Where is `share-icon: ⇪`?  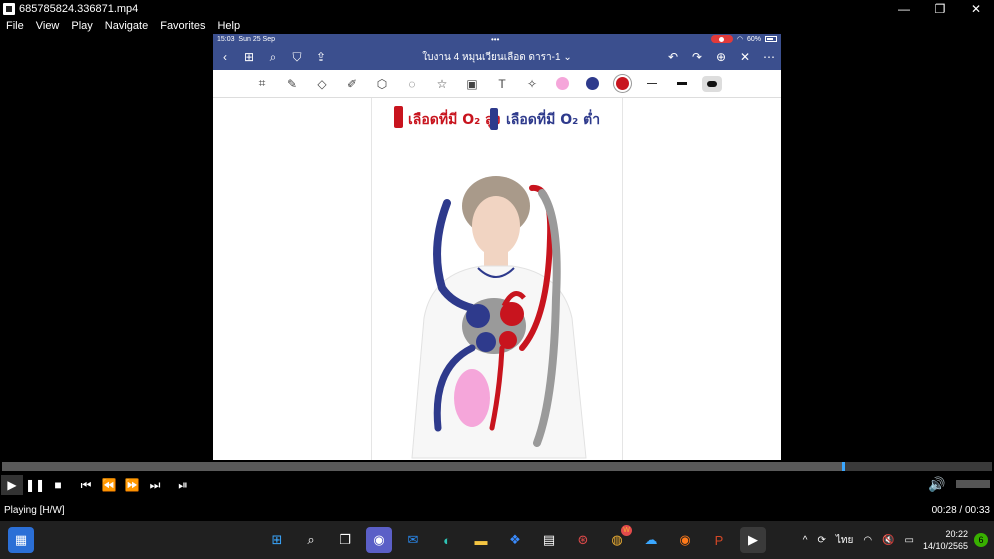 share-icon: ⇪ is located at coordinates (321, 57).